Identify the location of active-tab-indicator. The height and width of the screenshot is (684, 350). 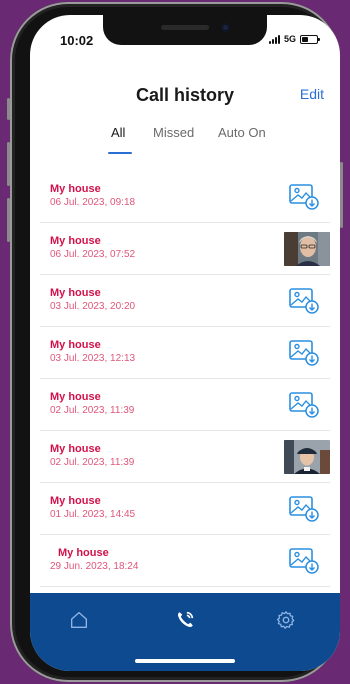
(120, 153).